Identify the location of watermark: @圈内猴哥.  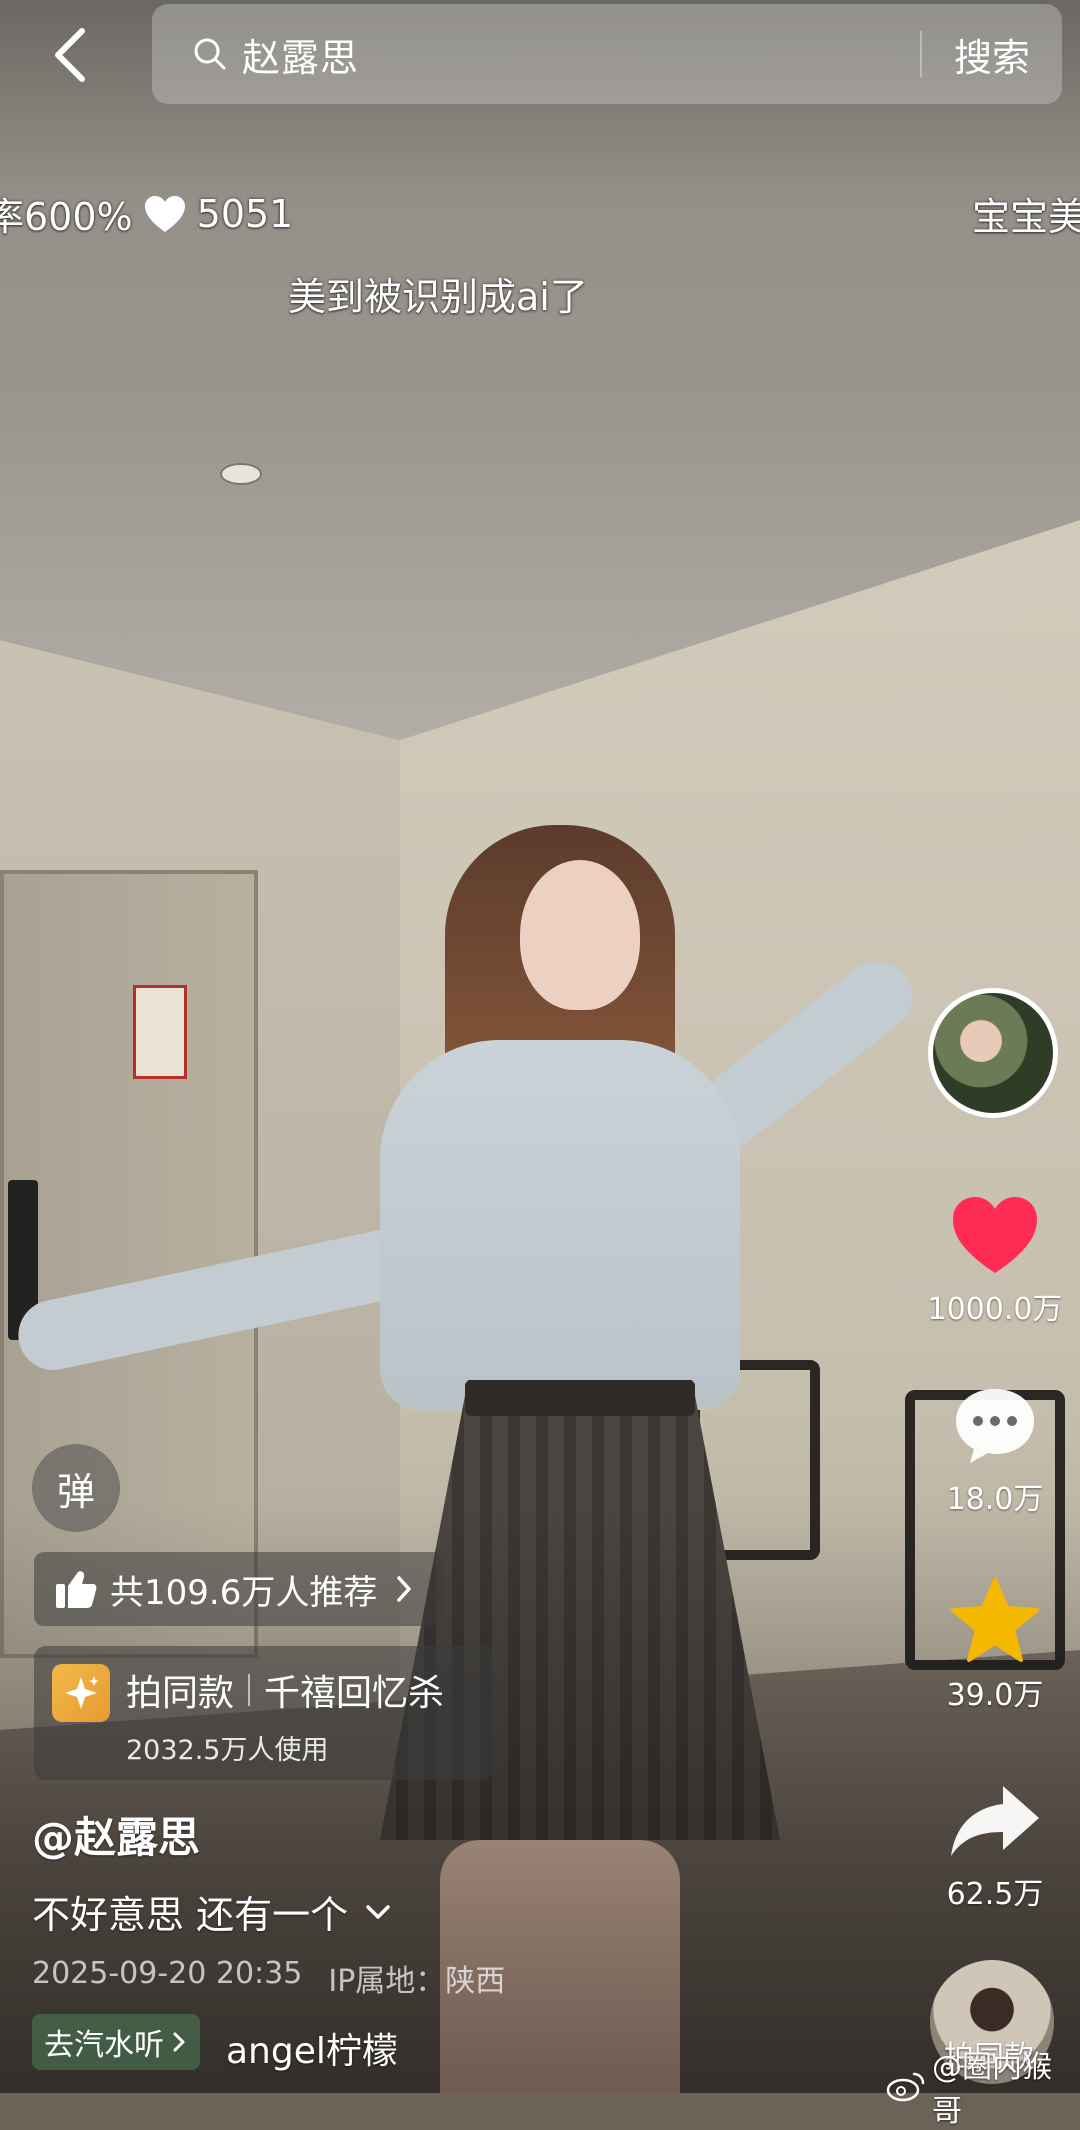
(983, 2086).